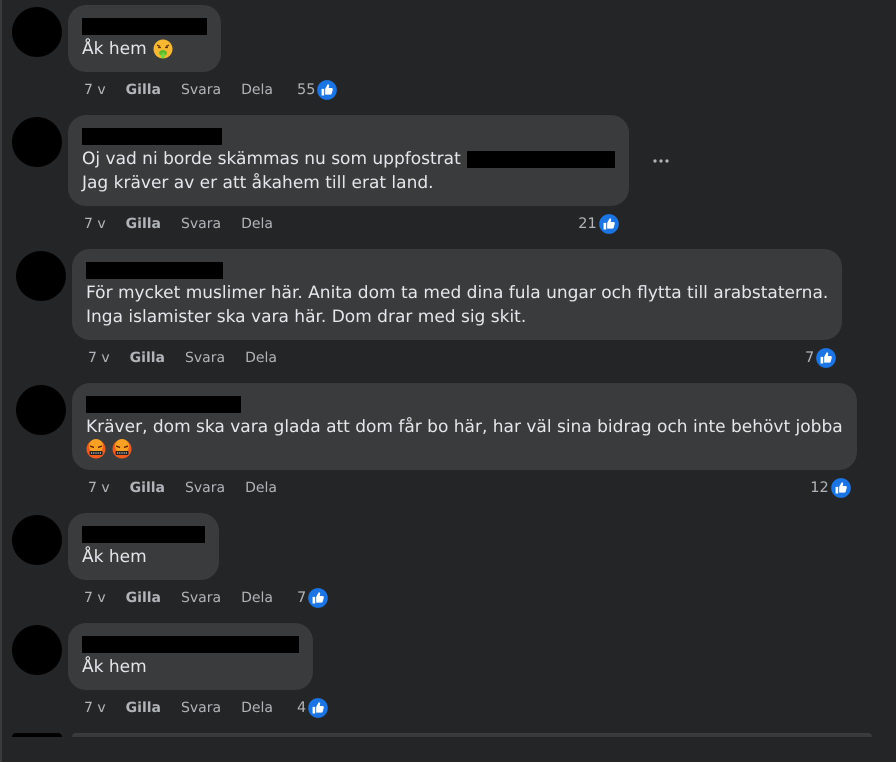 This screenshot has height=762, width=896. Describe the element at coordinates (258, 183) in the screenshot. I see `comment-text: Jag kräver av er att åkahem till erat land.` at that location.